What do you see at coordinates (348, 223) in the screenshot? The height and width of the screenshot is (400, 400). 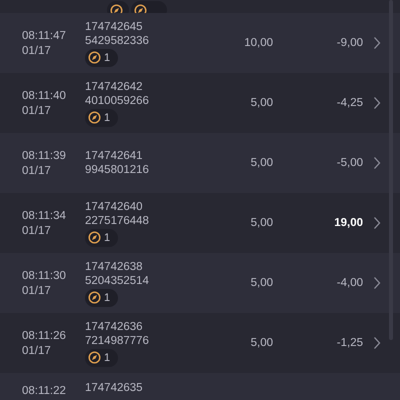 I see `result-text: 19,00` at bounding box center [348, 223].